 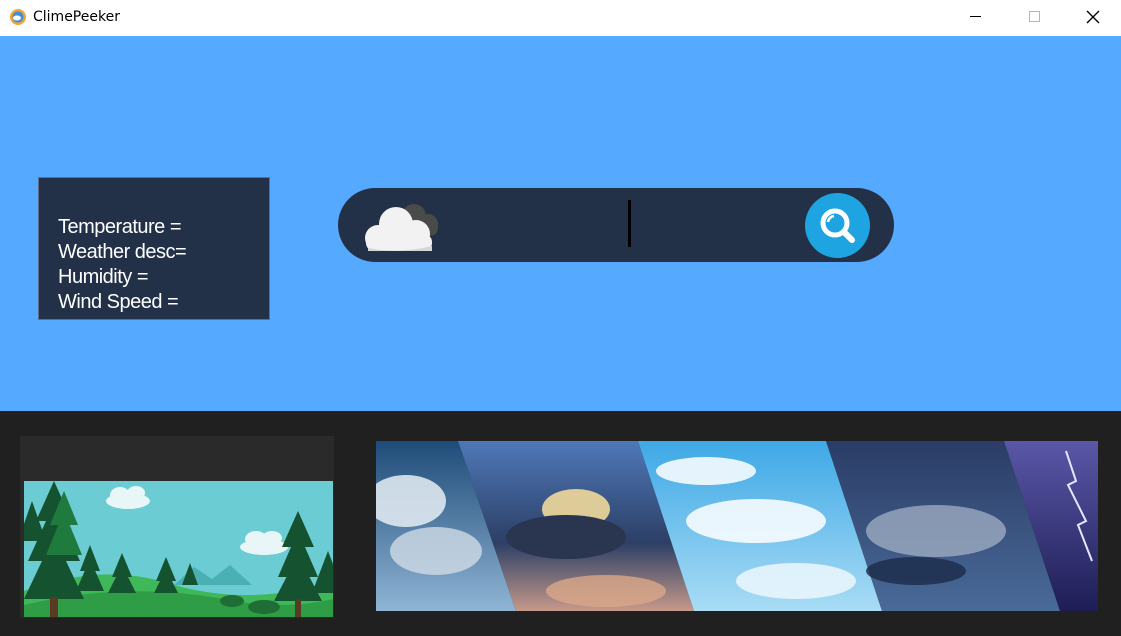 I want to click on maximize-button, so click(x=1034, y=17).